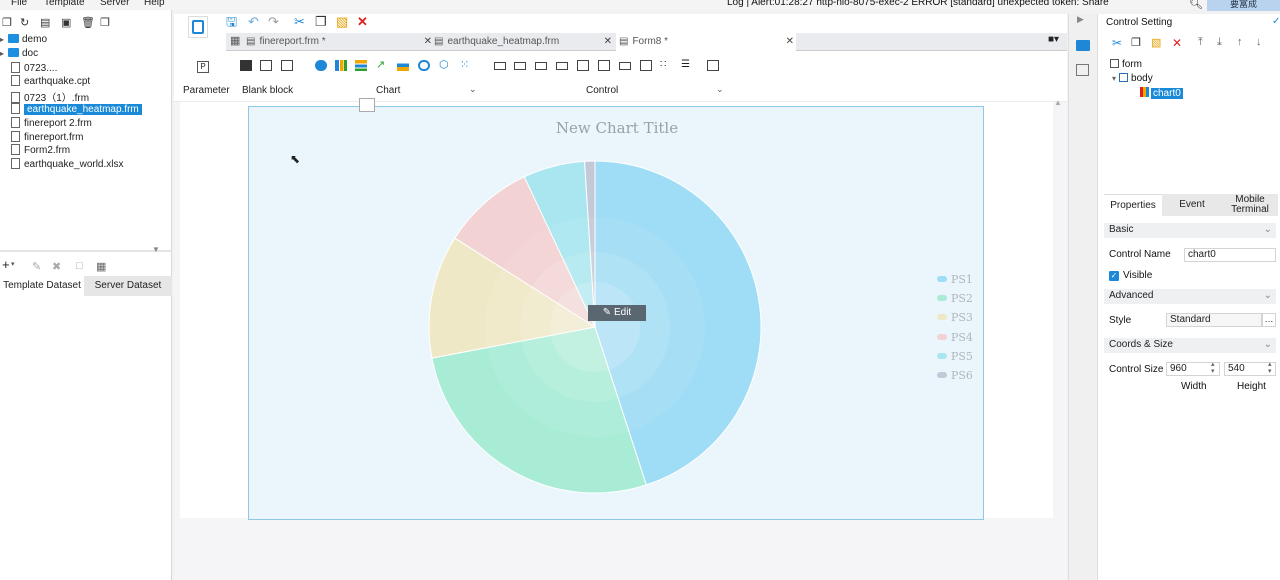 The width and height of the screenshot is (1280, 580). What do you see at coordinates (114, 4) in the screenshot?
I see `menu-server: Server` at bounding box center [114, 4].